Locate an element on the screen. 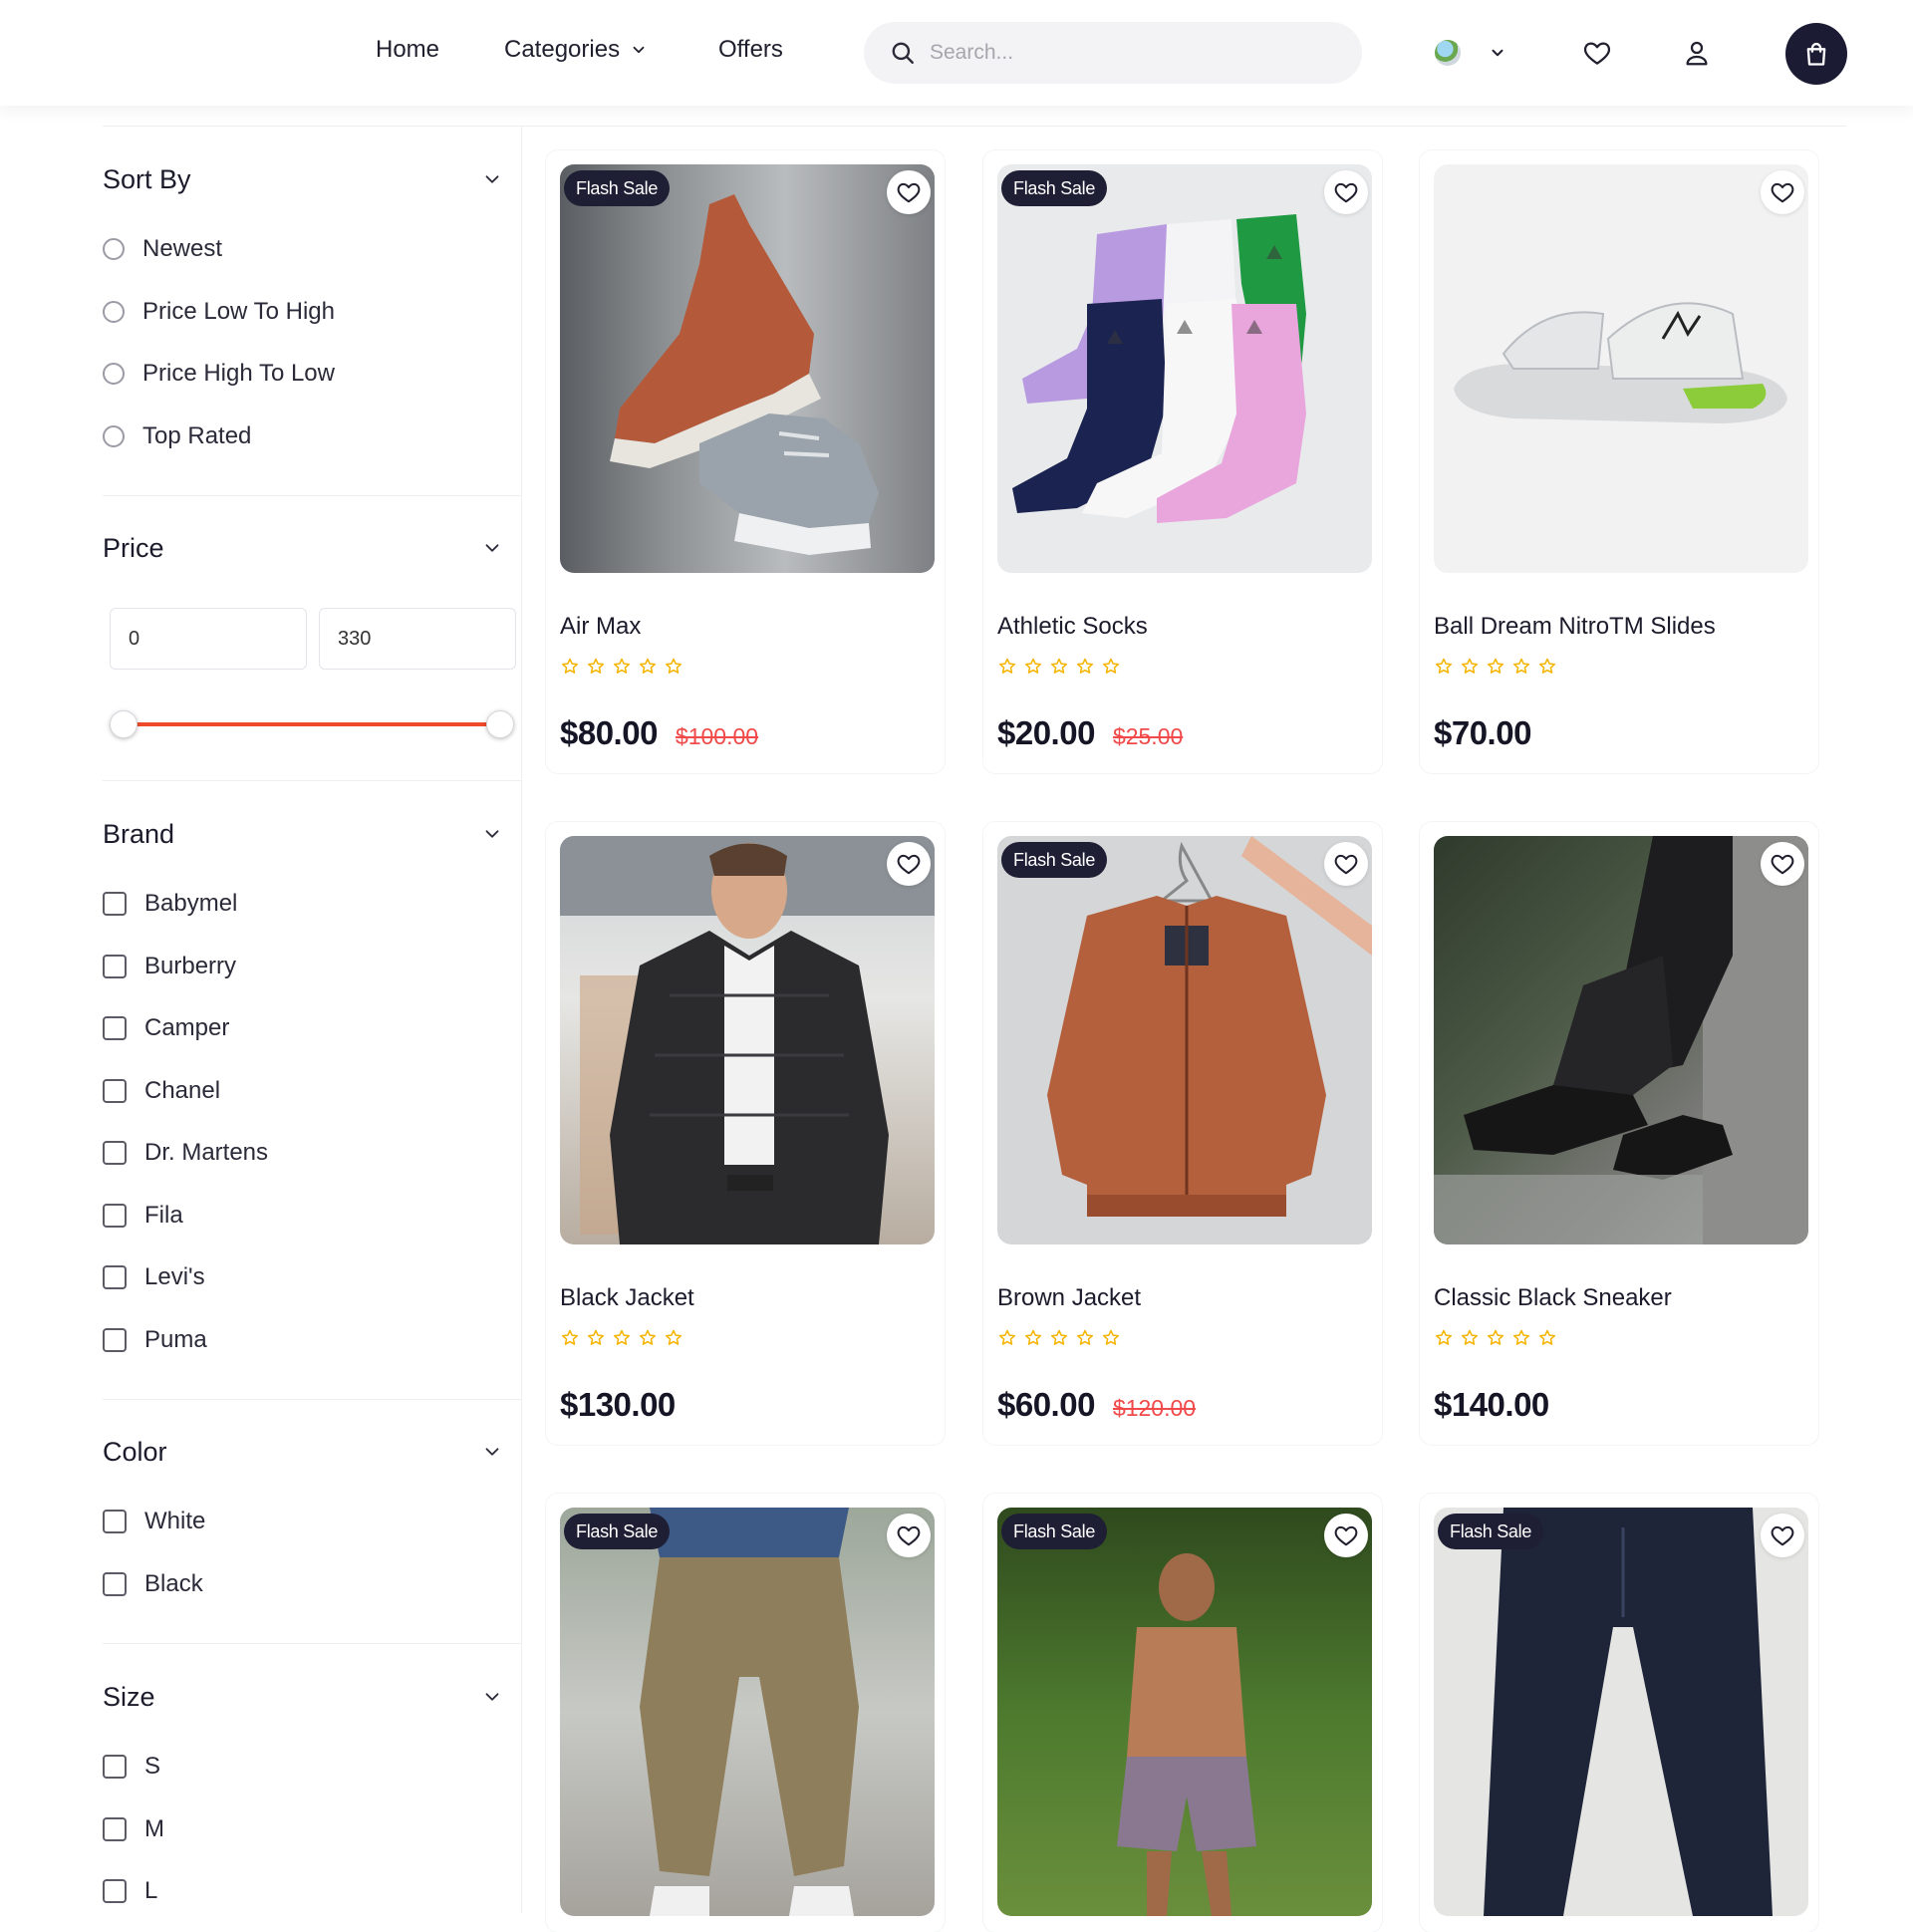 The image size is (1913, 1932). product-name: Air Max is located at coordinates (600, 627).